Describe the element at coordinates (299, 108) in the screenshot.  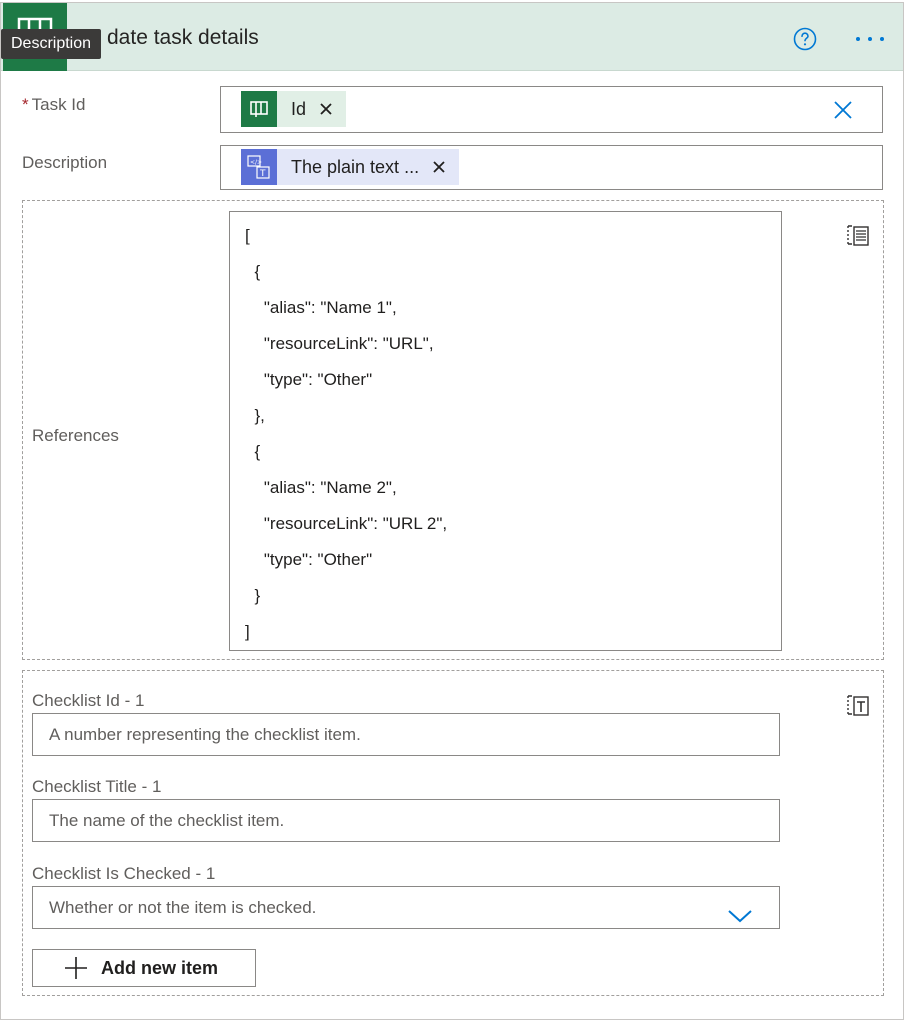
I see `id-token-text: Id` at that location.